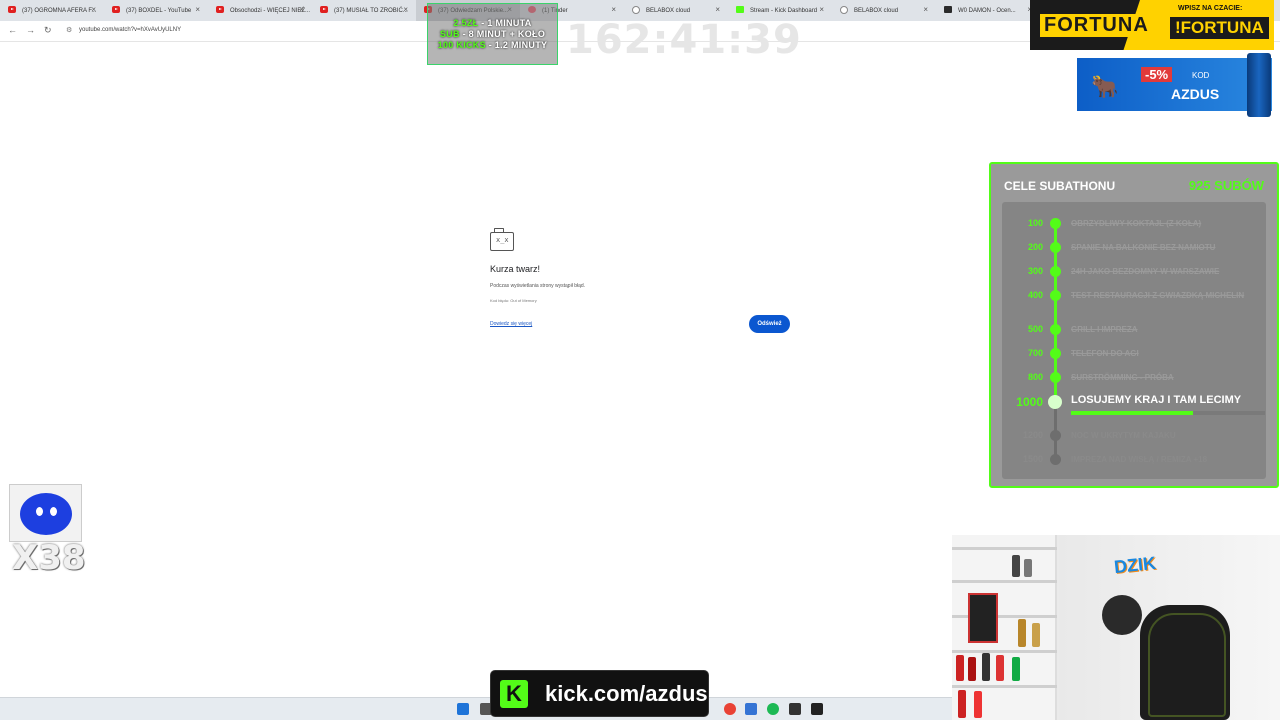  What do you see at coordinates (1105, 353) in the screenshot?
I see `goal-label: TELEFON DO AGI` at bounding box center [1105, 353].